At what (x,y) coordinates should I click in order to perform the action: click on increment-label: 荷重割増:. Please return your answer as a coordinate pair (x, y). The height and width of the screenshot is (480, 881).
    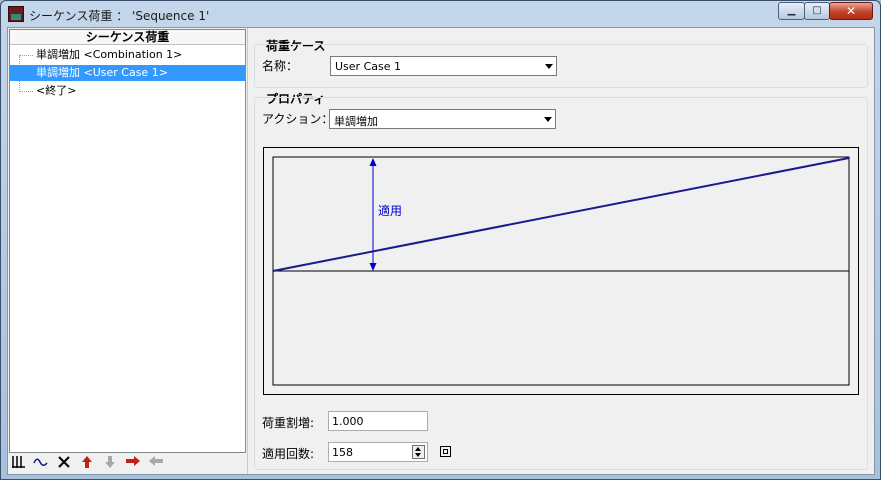
    Looking at the image, I should click on (288, 423).